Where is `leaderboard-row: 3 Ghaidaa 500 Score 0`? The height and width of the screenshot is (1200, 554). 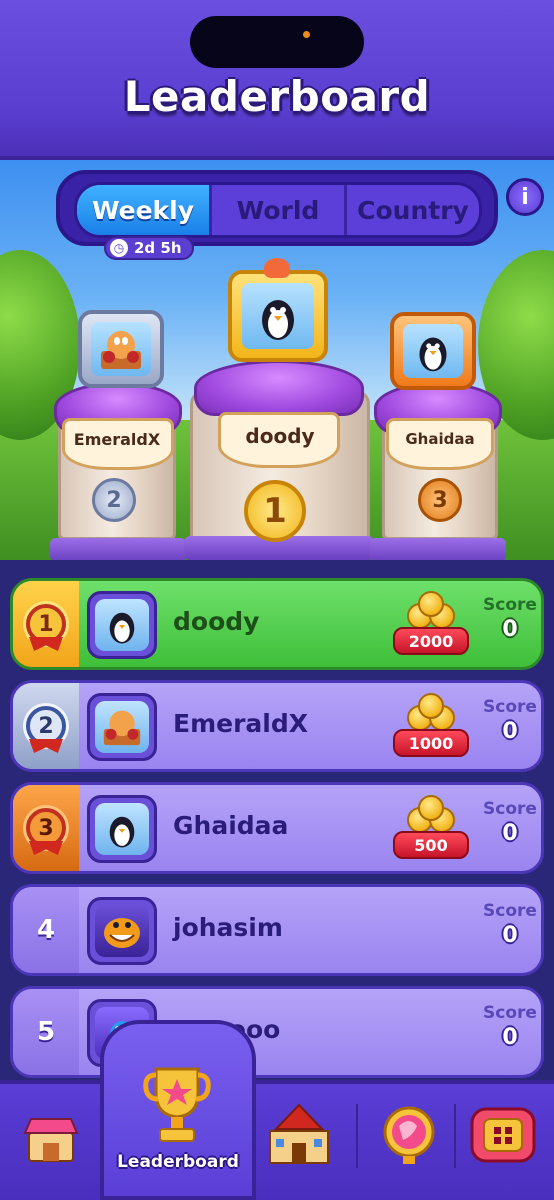 leaderboard-row: 3 Ghaidaa 500 Score 0 is located at coordinates (277, 828).